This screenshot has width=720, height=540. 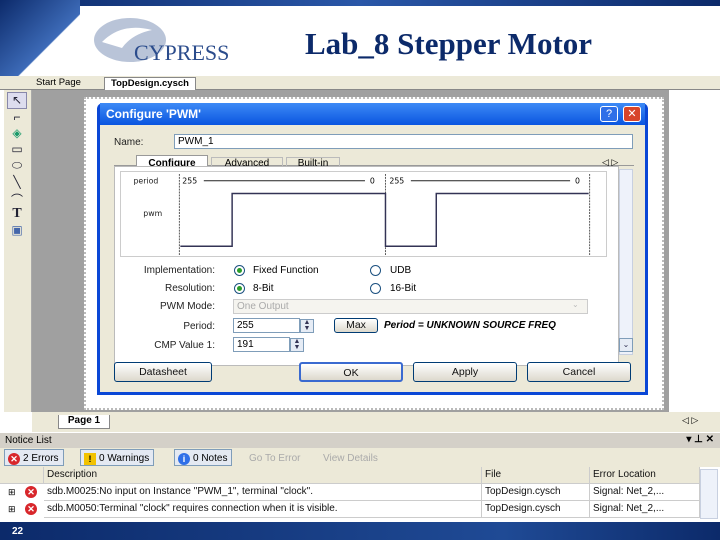 I want to click on period-start-1: 255, so click(x=189, y=181).